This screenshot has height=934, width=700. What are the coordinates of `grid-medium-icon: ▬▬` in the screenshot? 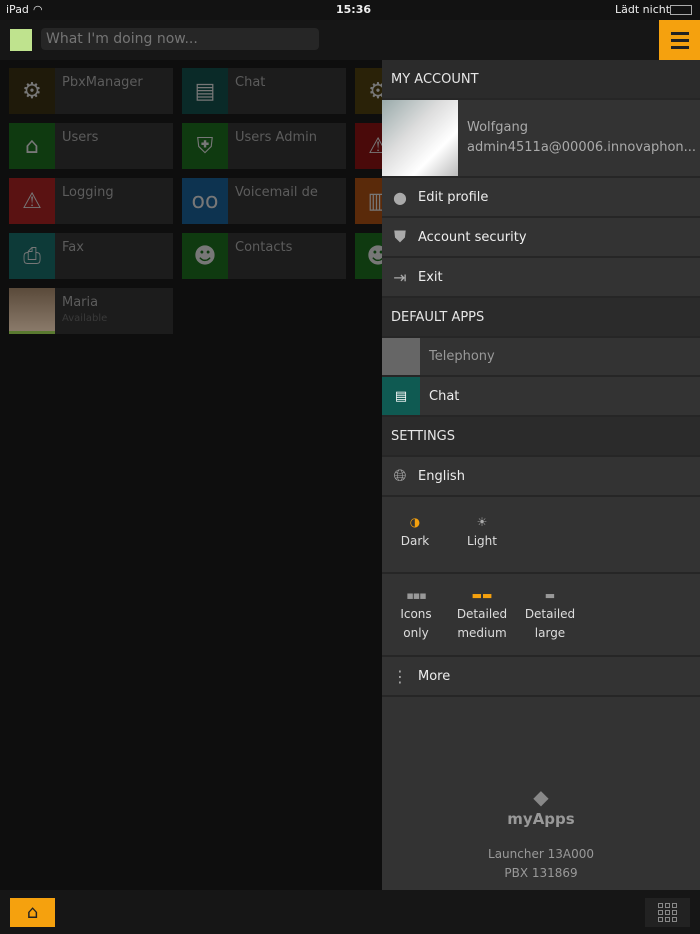 It's located at (482, 595).